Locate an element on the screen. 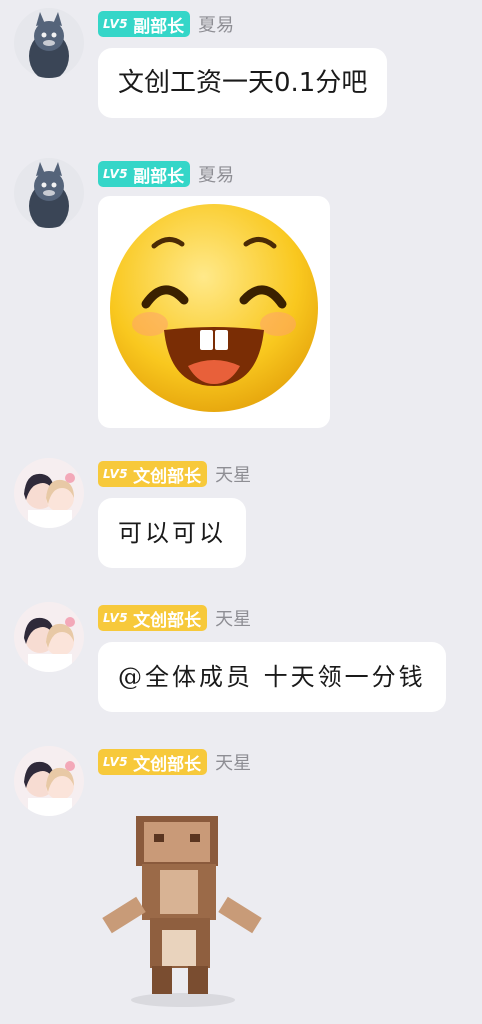 The width and height of the screenshot is (482, 1024). message-bubble: 文创工资一天0.1分吧 is located at coordinates (243, 83).